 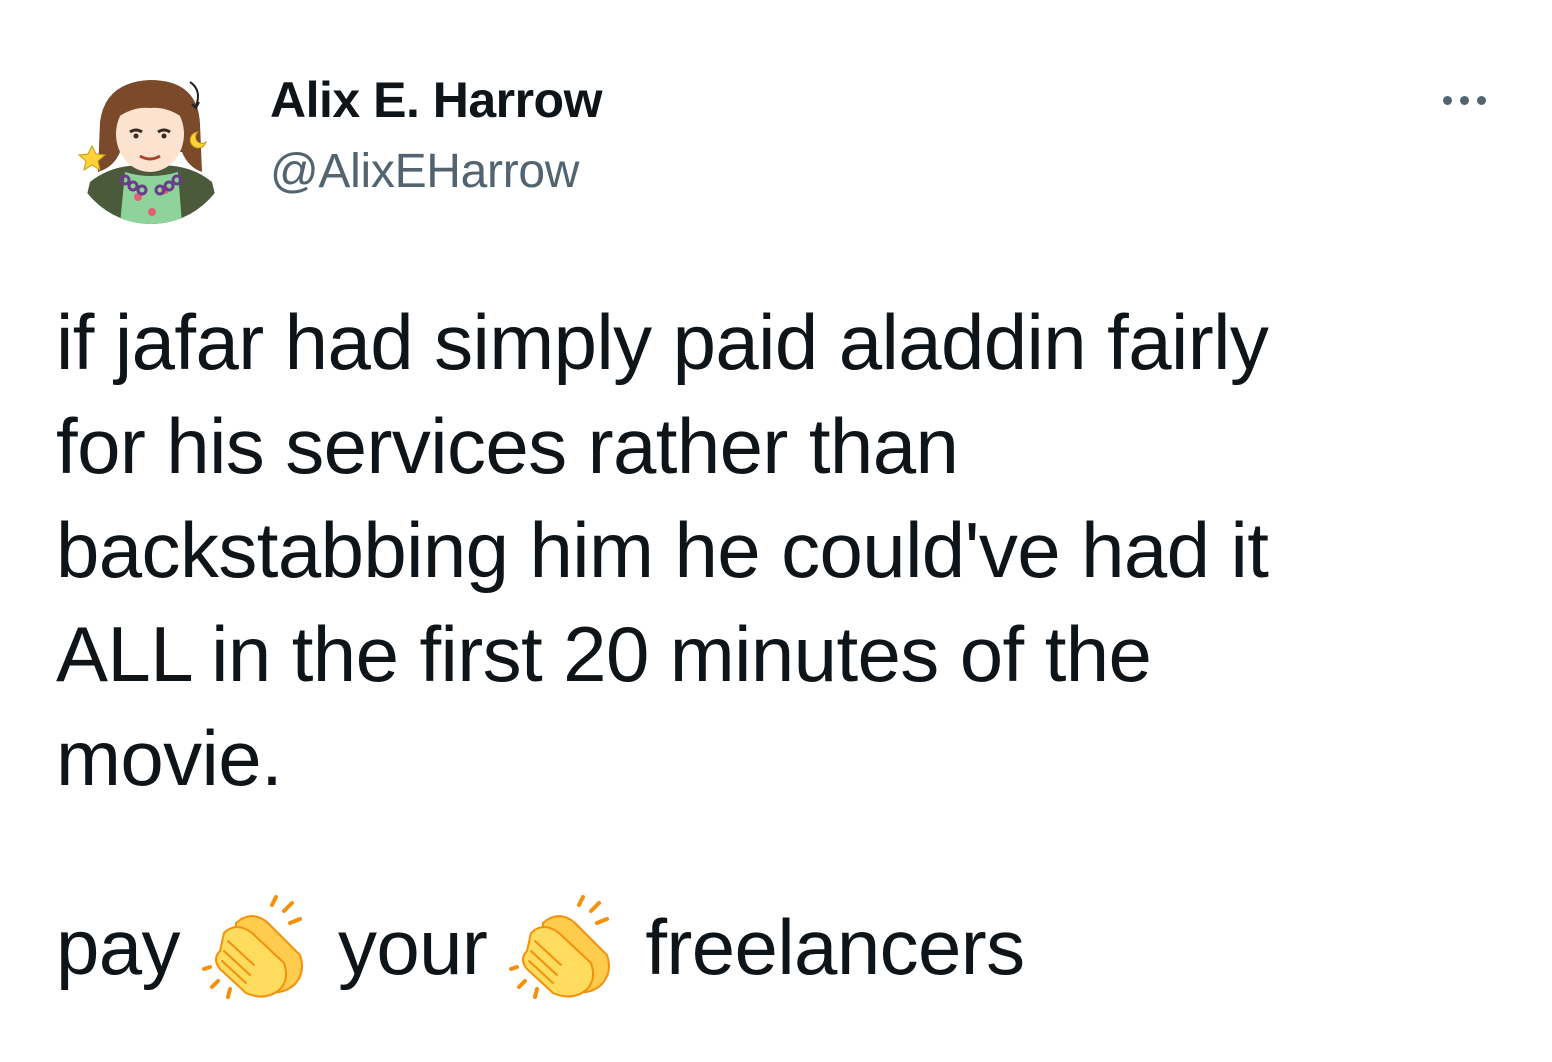 I want to click on tweet-text-line: for his services rather than, so click(x=507, y=446).